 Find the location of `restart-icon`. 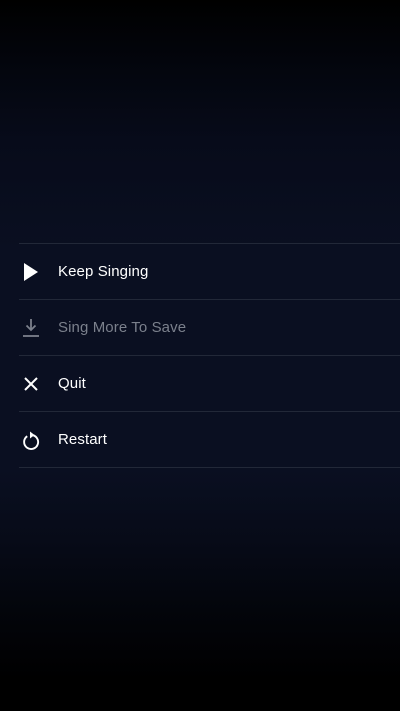

restart-icon is located at coordinates (31, 440).